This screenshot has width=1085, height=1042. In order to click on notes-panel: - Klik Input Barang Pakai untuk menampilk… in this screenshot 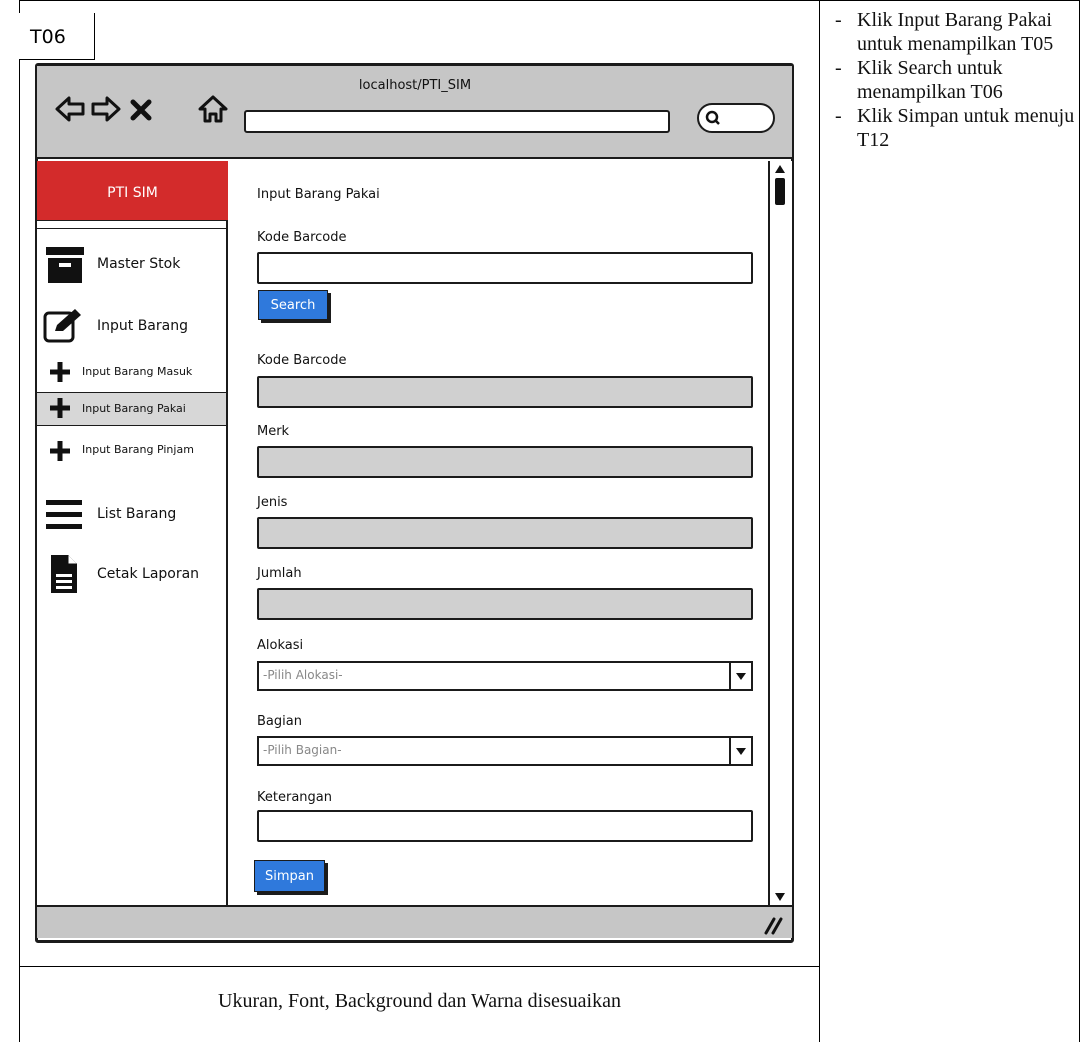, I will do `click(957, 80)`.